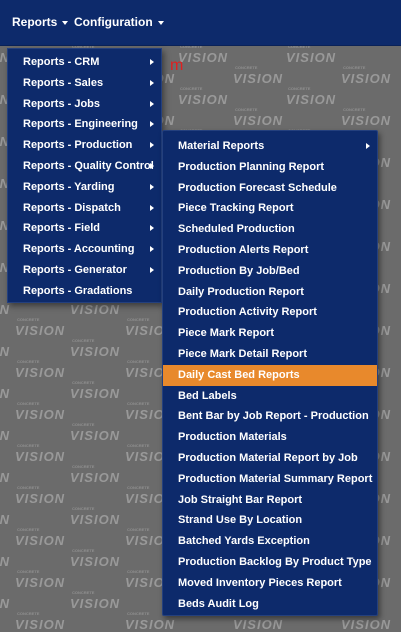 The image size is (401, 632). I want to click on production-menu-item-label: Production Materials, so click(232, 437).